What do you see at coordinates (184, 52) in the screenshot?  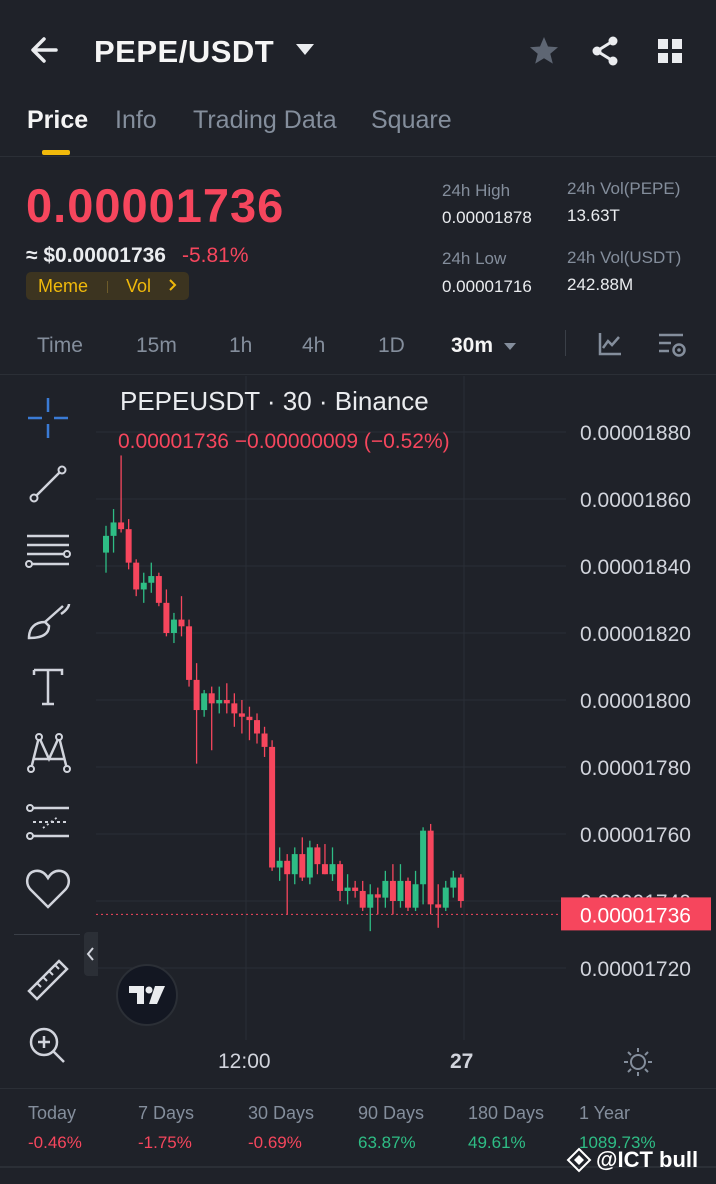 I see `pair-title: PEPE/USDT` at bounding box center [184, 52].